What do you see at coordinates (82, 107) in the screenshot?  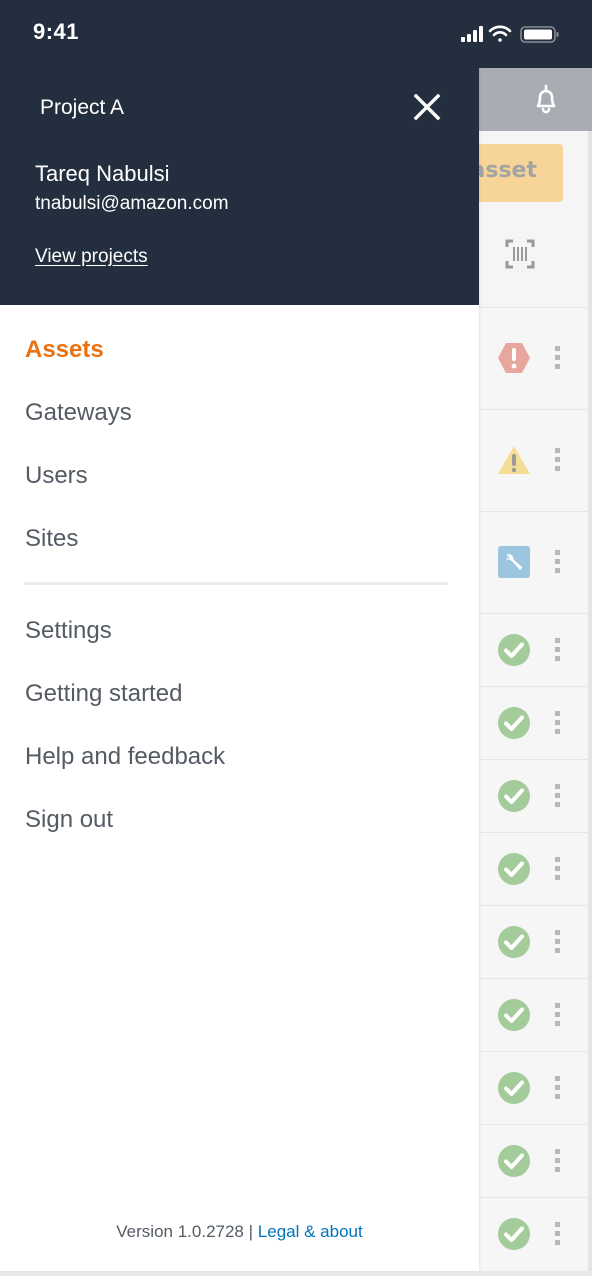 I see `project-title: Project A` at bounding box center [82, 107].